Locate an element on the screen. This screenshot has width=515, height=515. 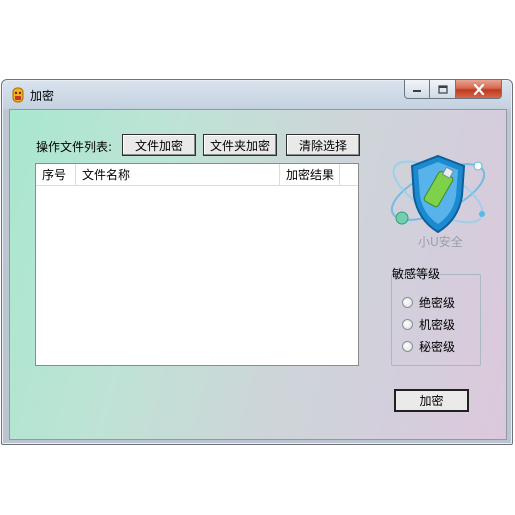
file-list-header: 序号 文件名称 加密结果 is located at coordinates (197, 175).